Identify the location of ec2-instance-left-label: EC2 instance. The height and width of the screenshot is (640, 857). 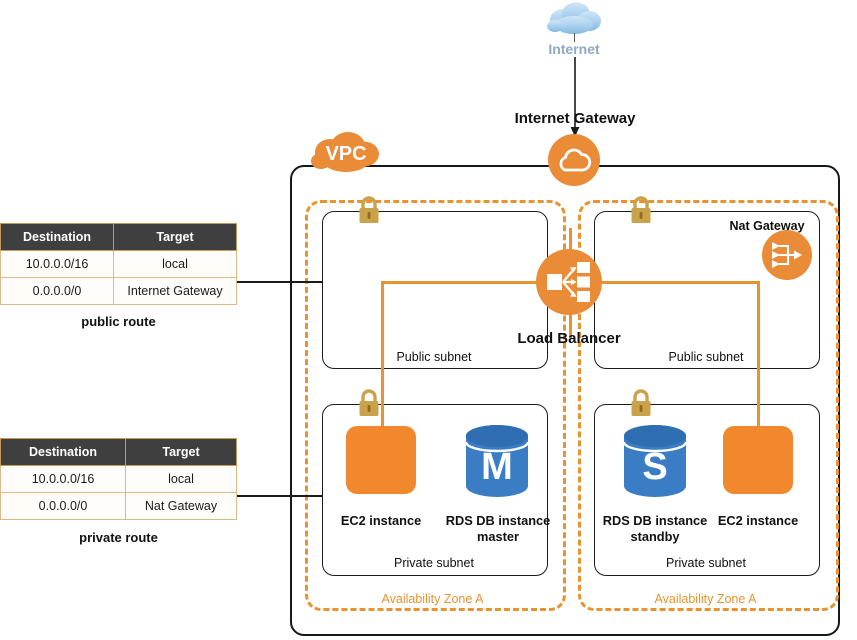
(381, 520).